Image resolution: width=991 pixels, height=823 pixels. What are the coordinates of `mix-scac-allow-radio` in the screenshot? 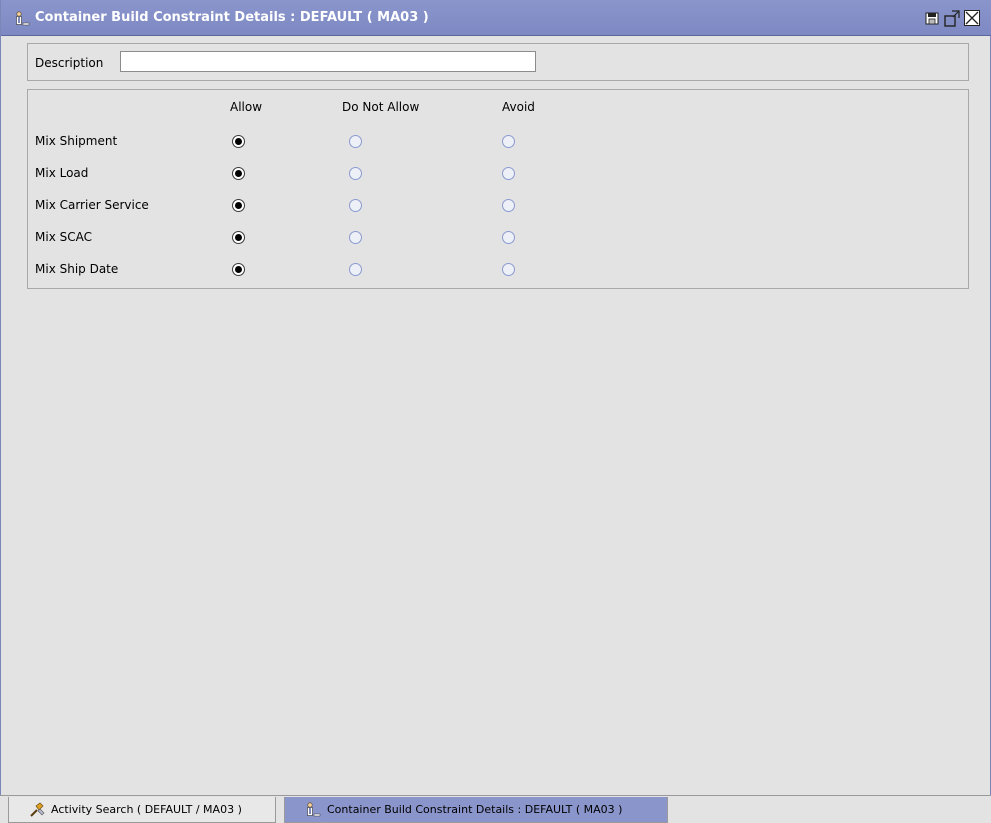 It's located at (238, 237).